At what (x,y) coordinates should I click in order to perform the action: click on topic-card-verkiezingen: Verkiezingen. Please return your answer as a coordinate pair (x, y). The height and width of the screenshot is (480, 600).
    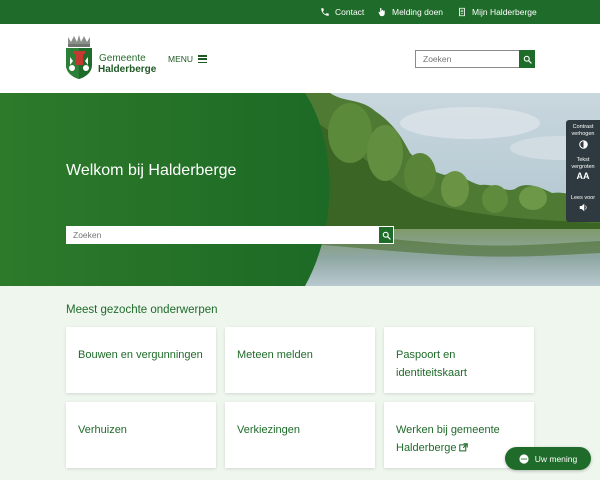
    Looking at the image, I should click on (300, 435).